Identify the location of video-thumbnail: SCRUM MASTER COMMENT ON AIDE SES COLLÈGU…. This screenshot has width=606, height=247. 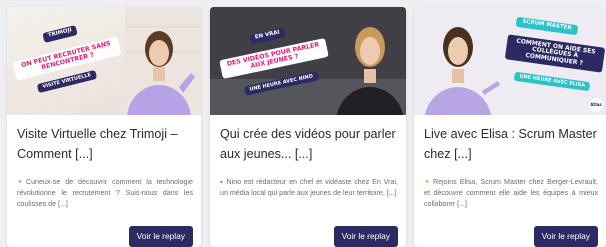
(510, 61).